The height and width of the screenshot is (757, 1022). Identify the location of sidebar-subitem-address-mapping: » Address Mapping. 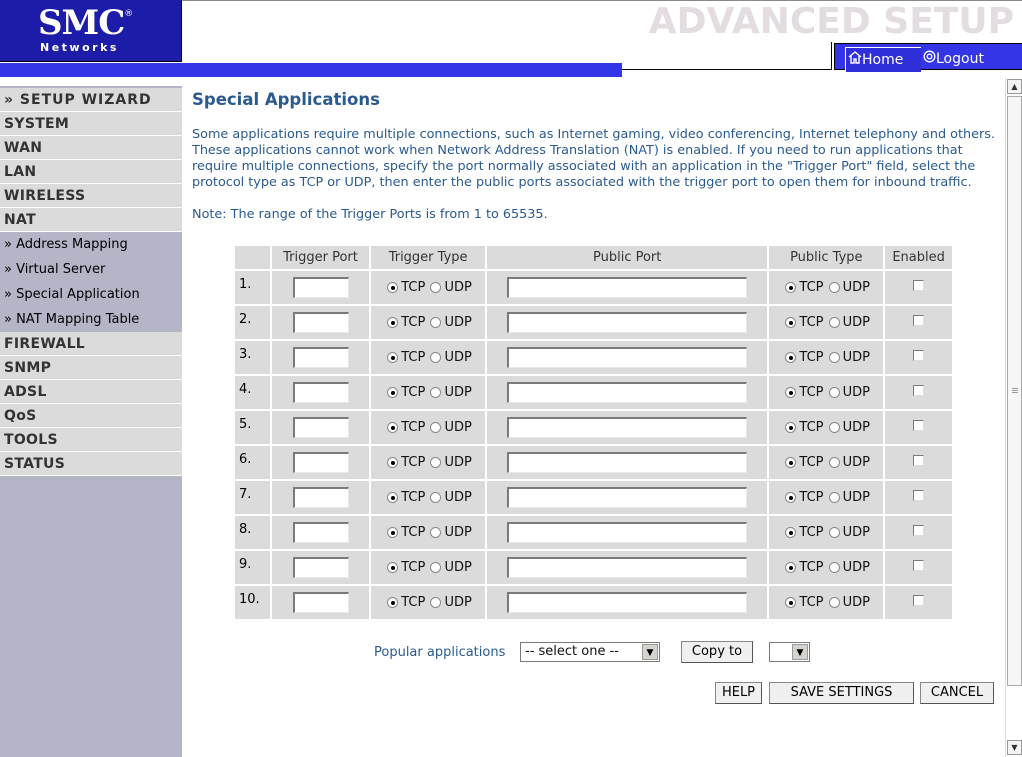
(91, 244).